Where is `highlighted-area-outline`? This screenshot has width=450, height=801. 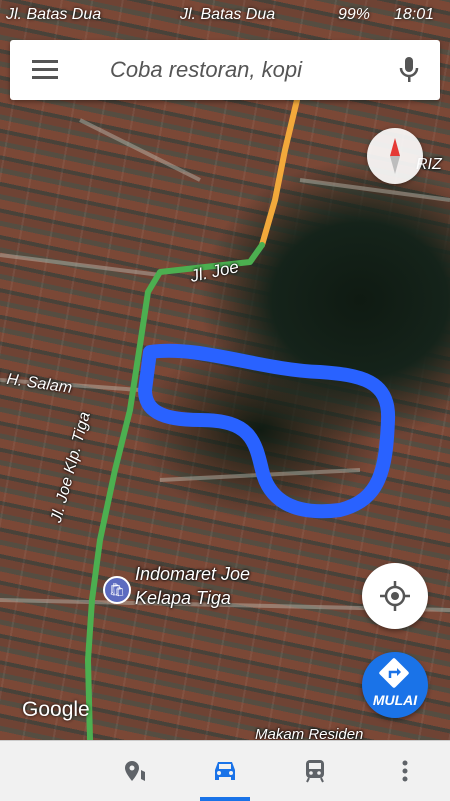 highlighted-area-outline is located at coordinates (267, 431).